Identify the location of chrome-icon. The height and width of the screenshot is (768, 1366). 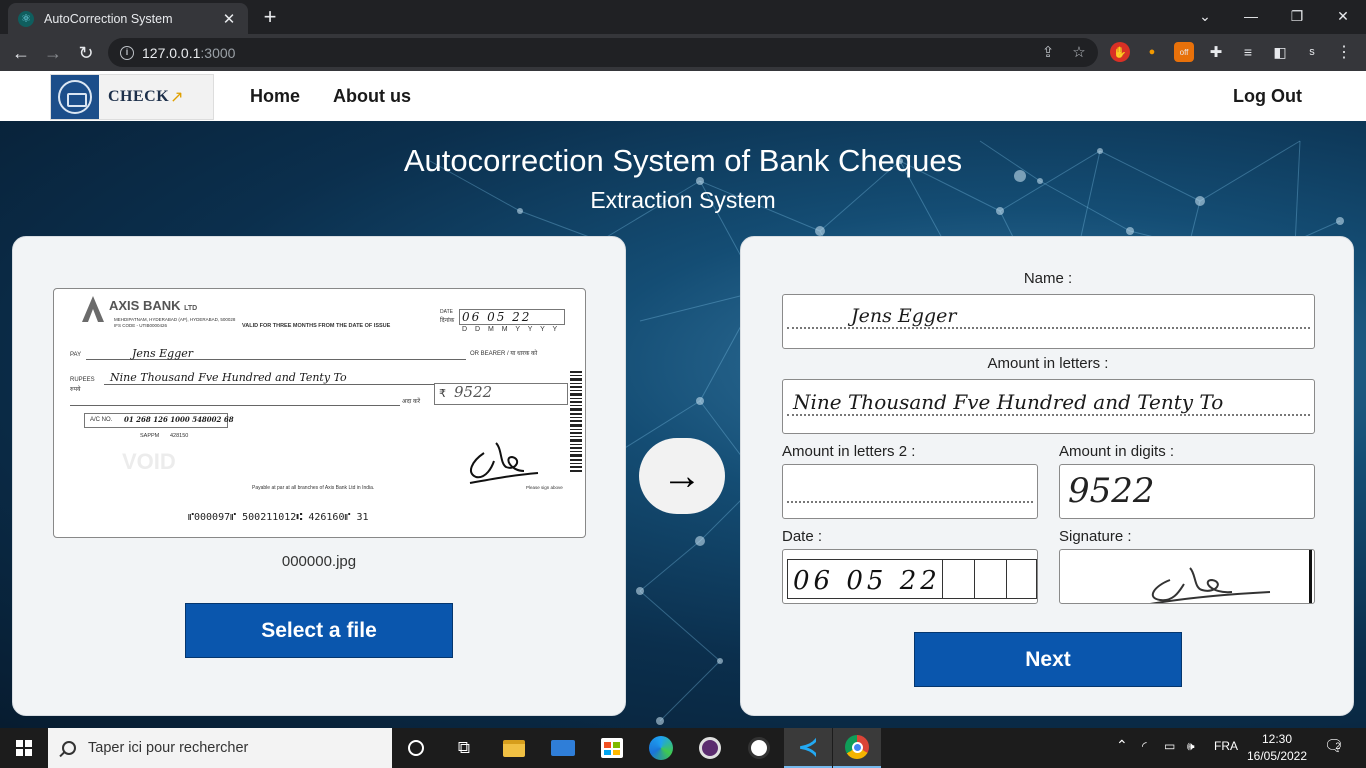
(857, 748).